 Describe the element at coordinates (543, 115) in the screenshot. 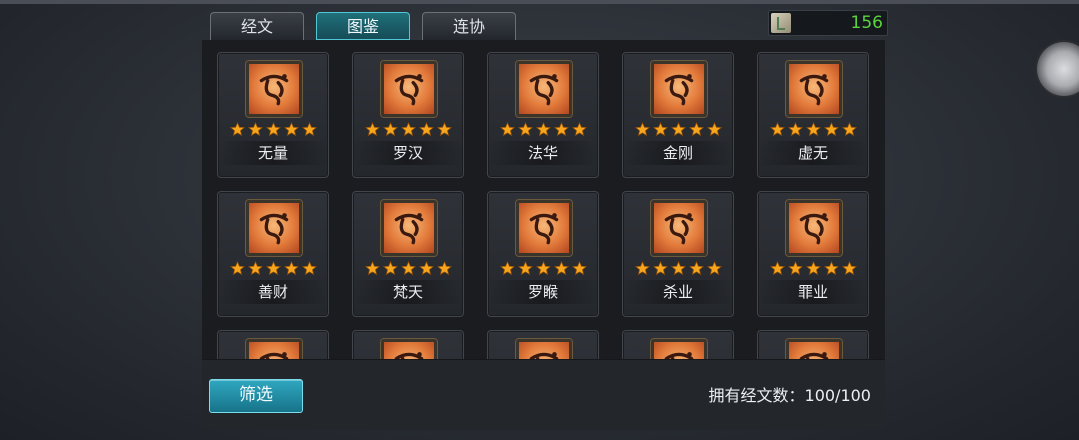

I see `scripture-card: 法华` at that location.